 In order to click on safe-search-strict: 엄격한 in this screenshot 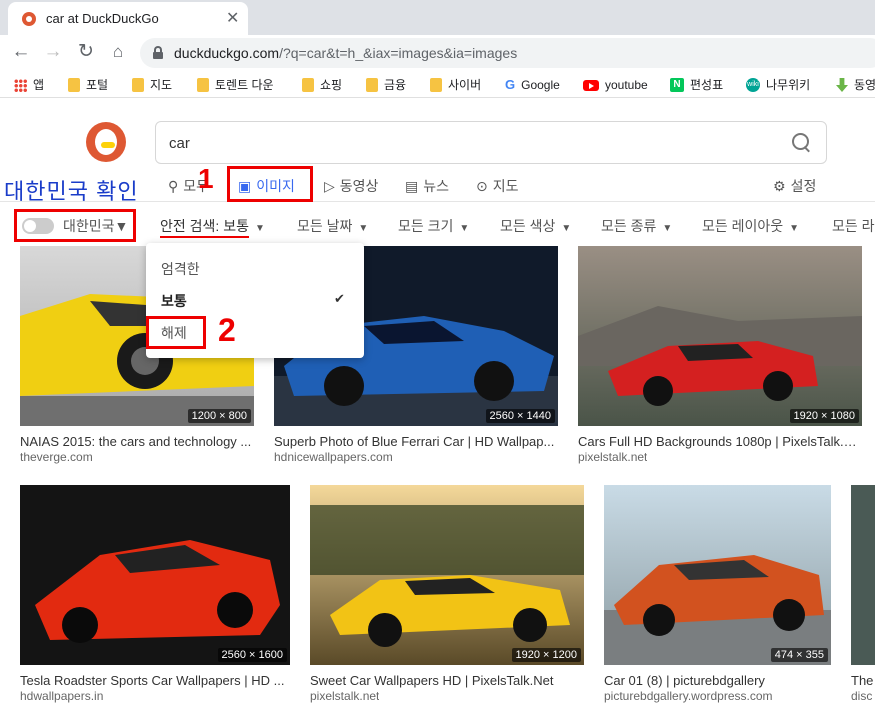, I will do `click(180, 269)`.